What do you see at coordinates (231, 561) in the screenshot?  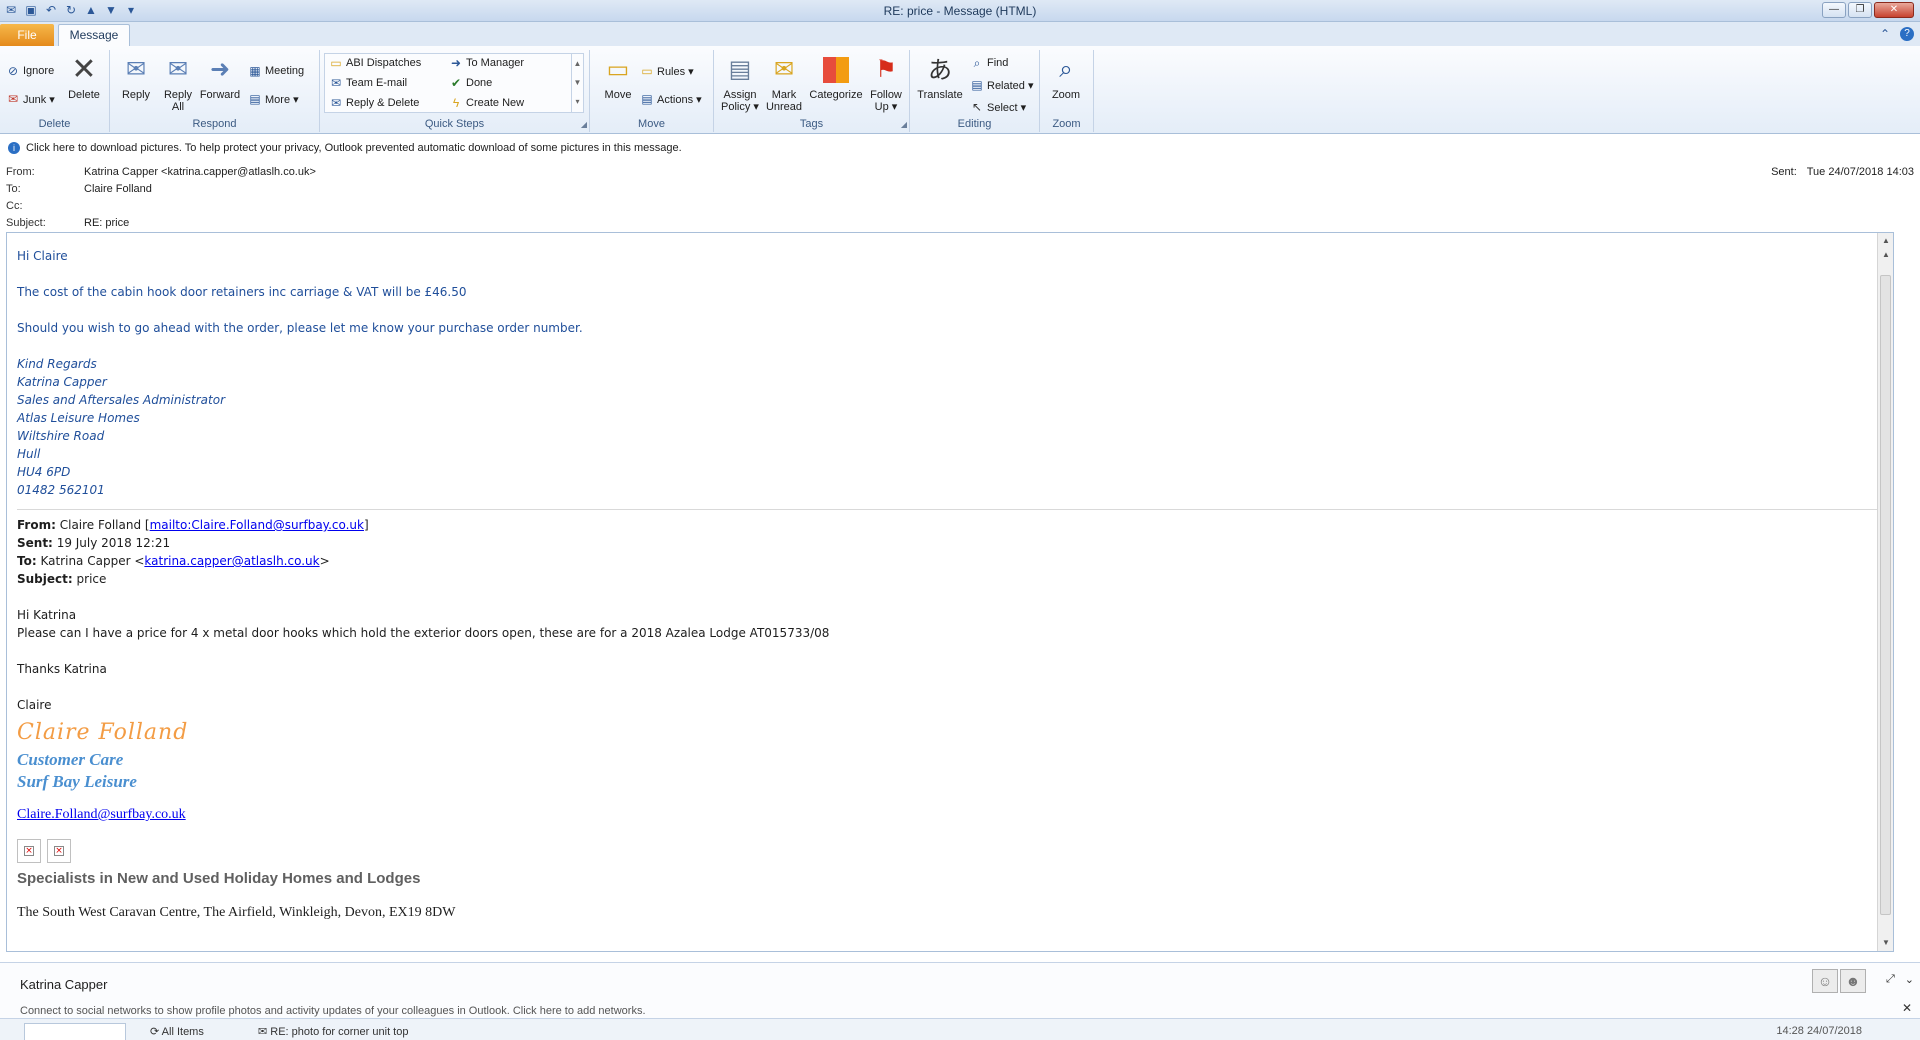 I see `quoted-to-link: katrina.capper@atlaslh.co.uk` at bounding box center [231, 561].